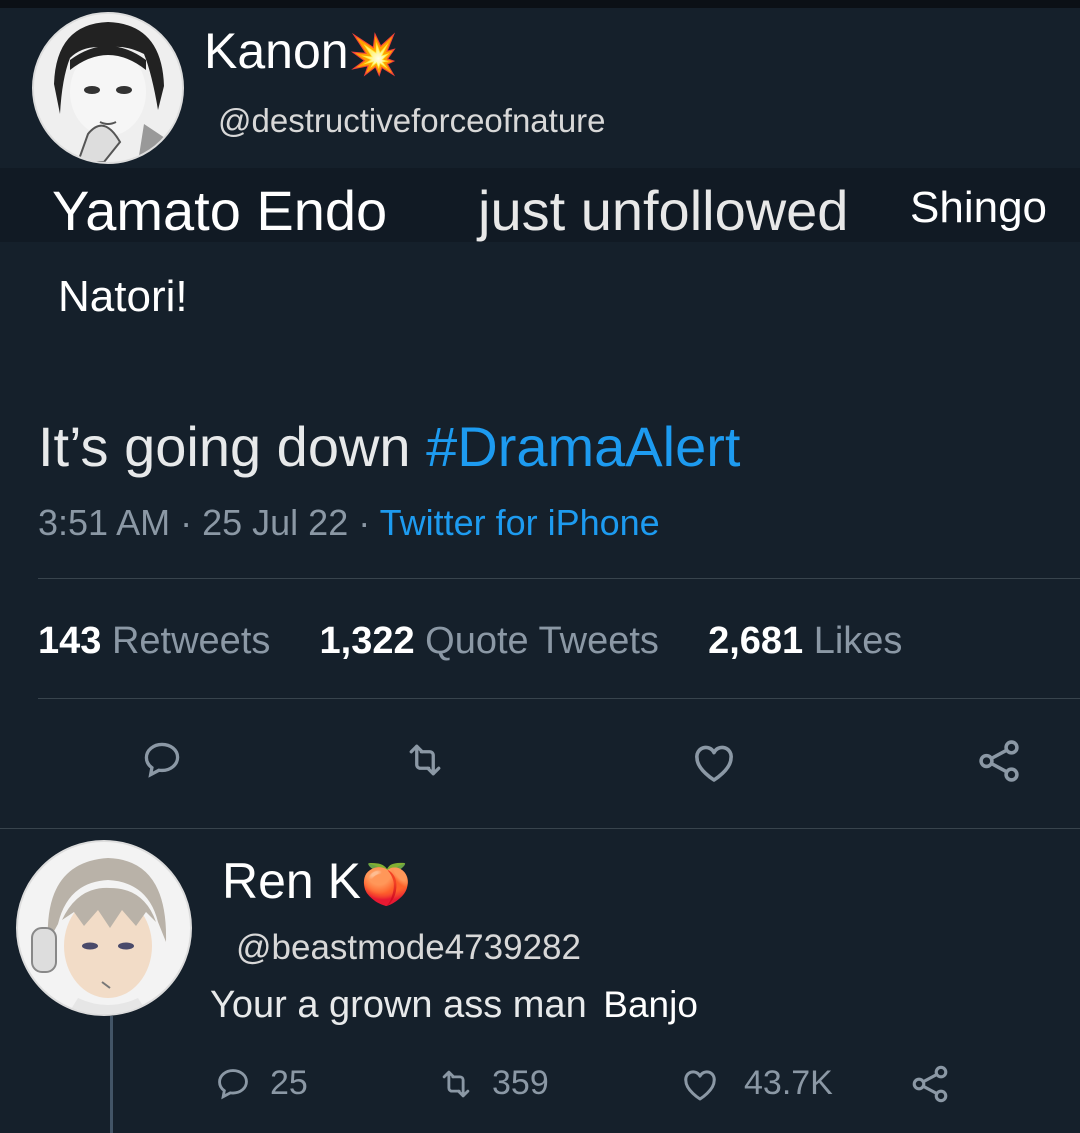  I want to click on reply-share-button, so click(930, 1088).